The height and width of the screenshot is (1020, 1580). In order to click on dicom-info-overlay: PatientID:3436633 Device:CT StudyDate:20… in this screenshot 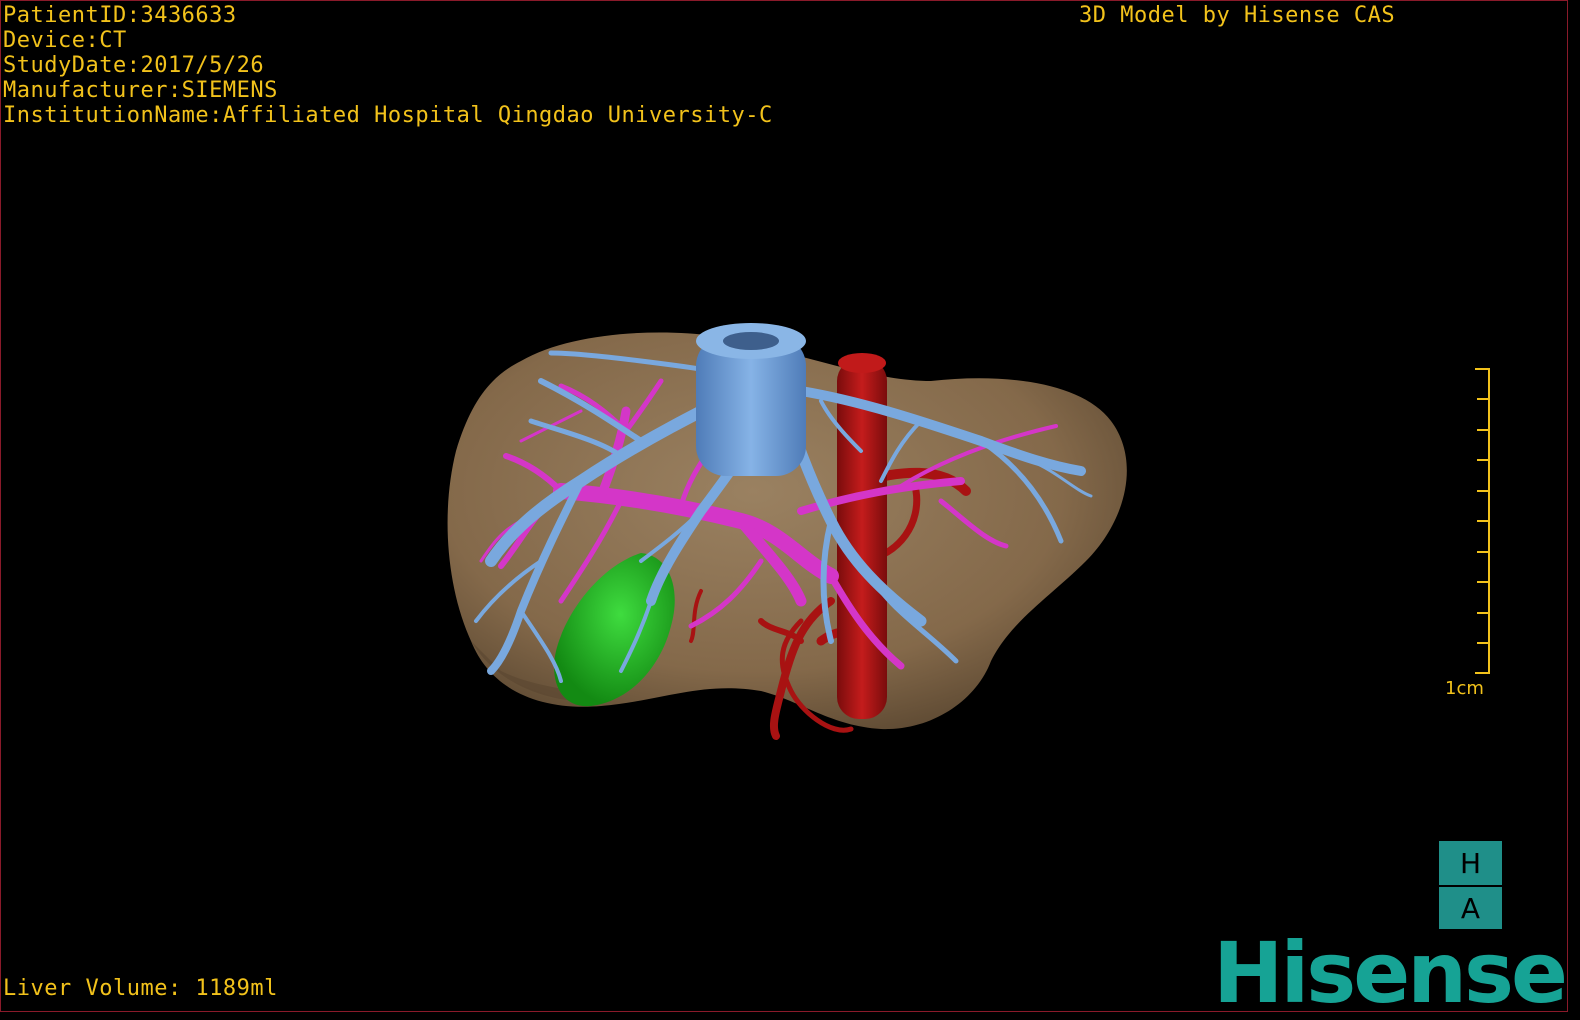, I will do `click(388, 65)`.